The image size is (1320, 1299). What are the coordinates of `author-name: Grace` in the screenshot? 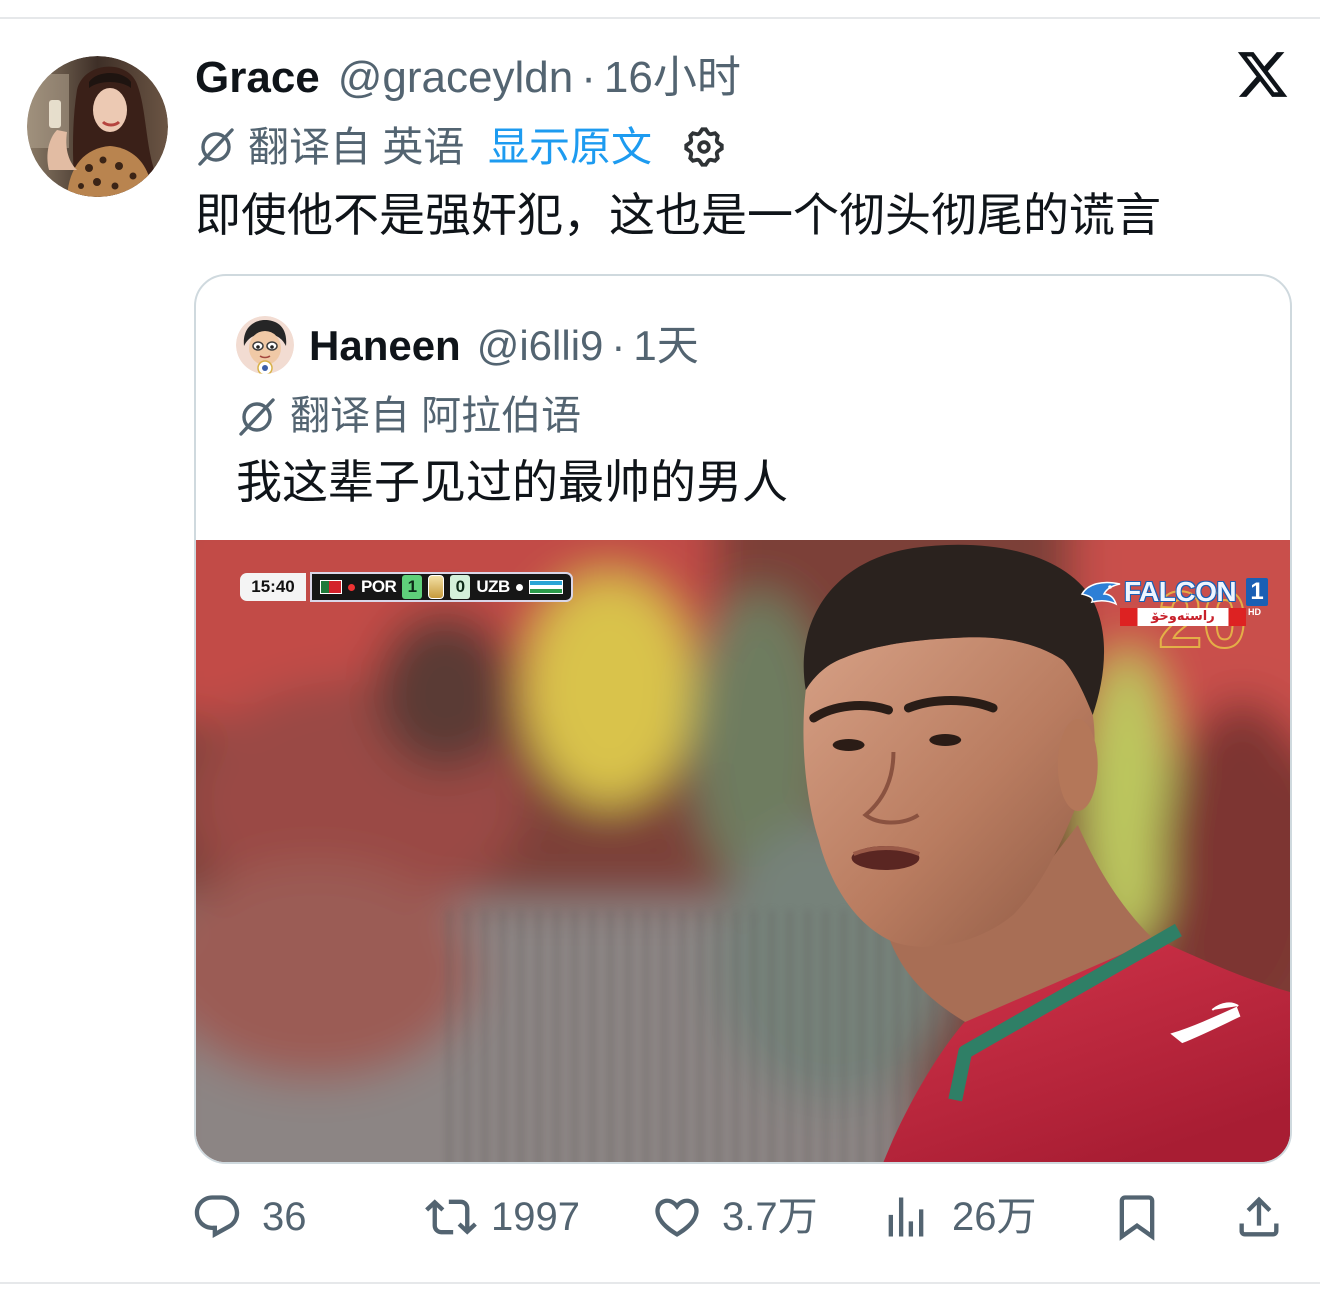 It's located at (257, 77).